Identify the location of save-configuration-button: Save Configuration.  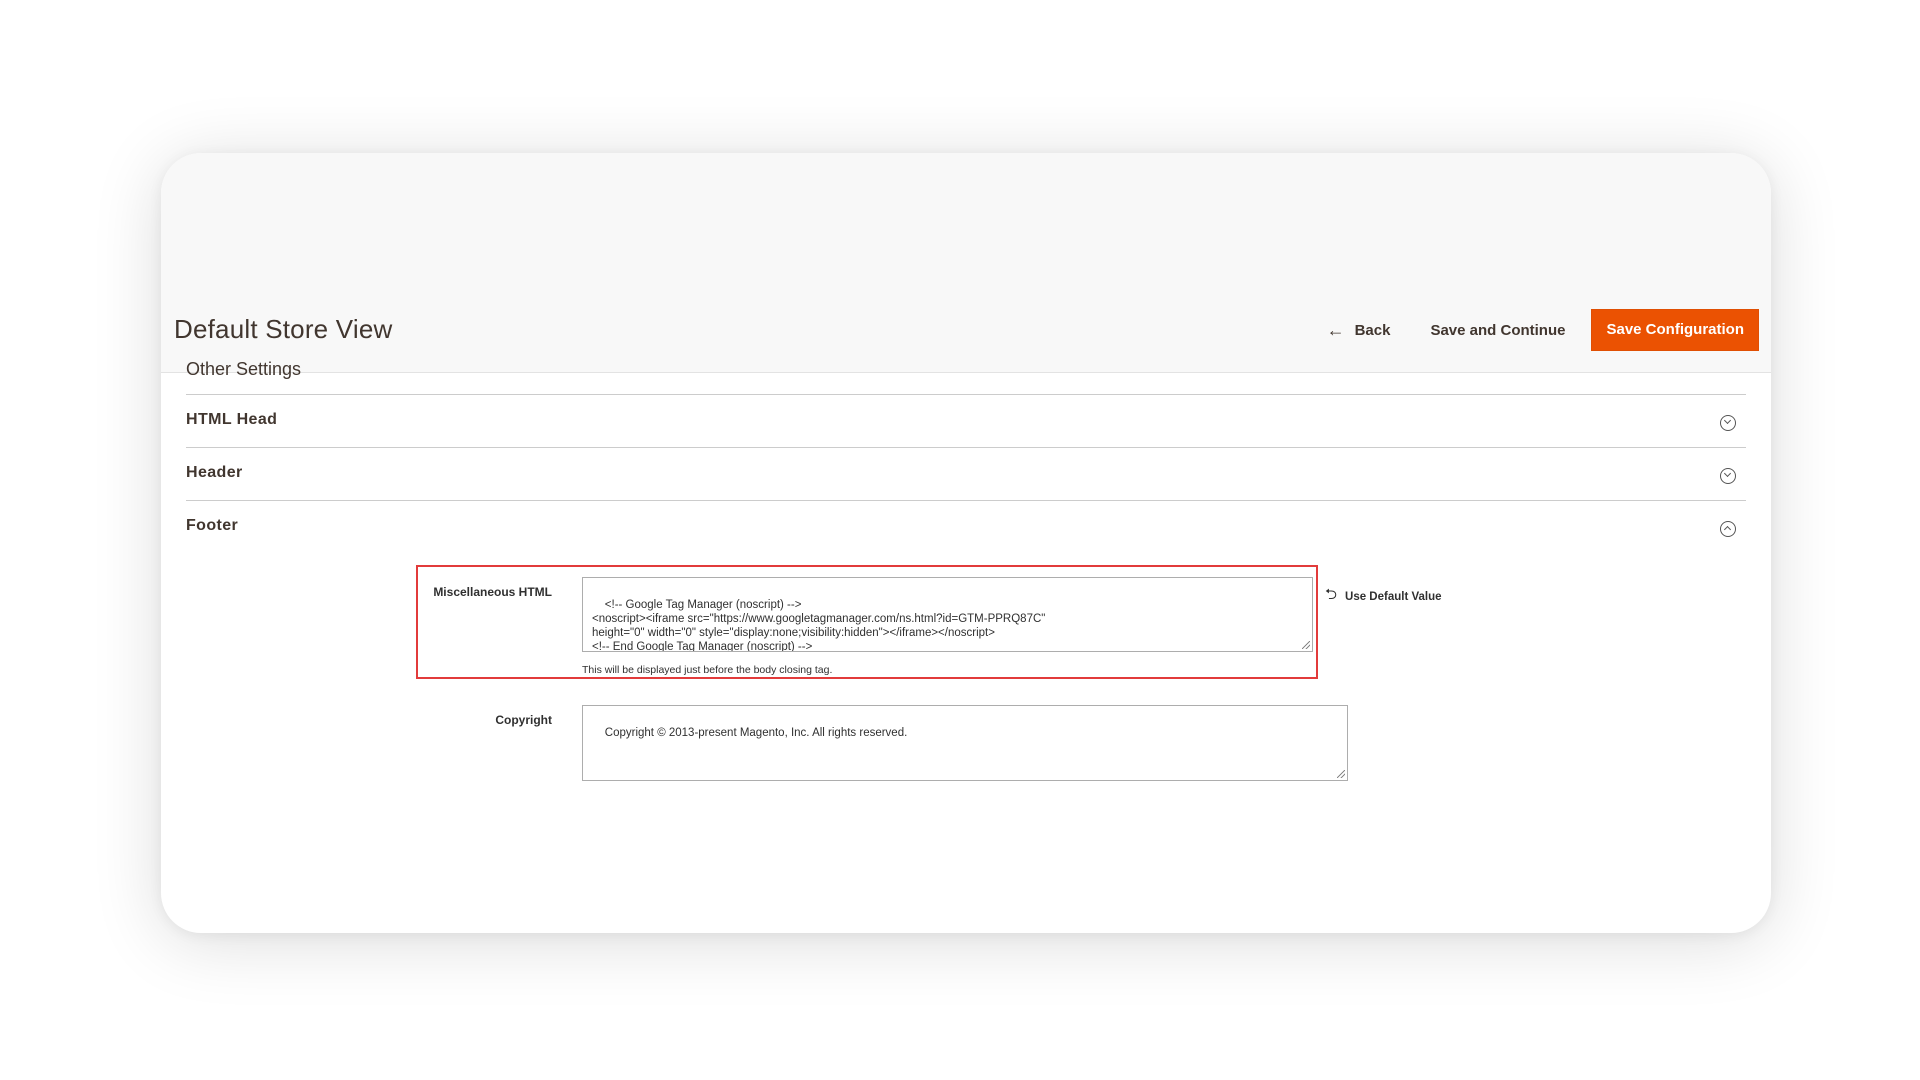
(1675, 330).